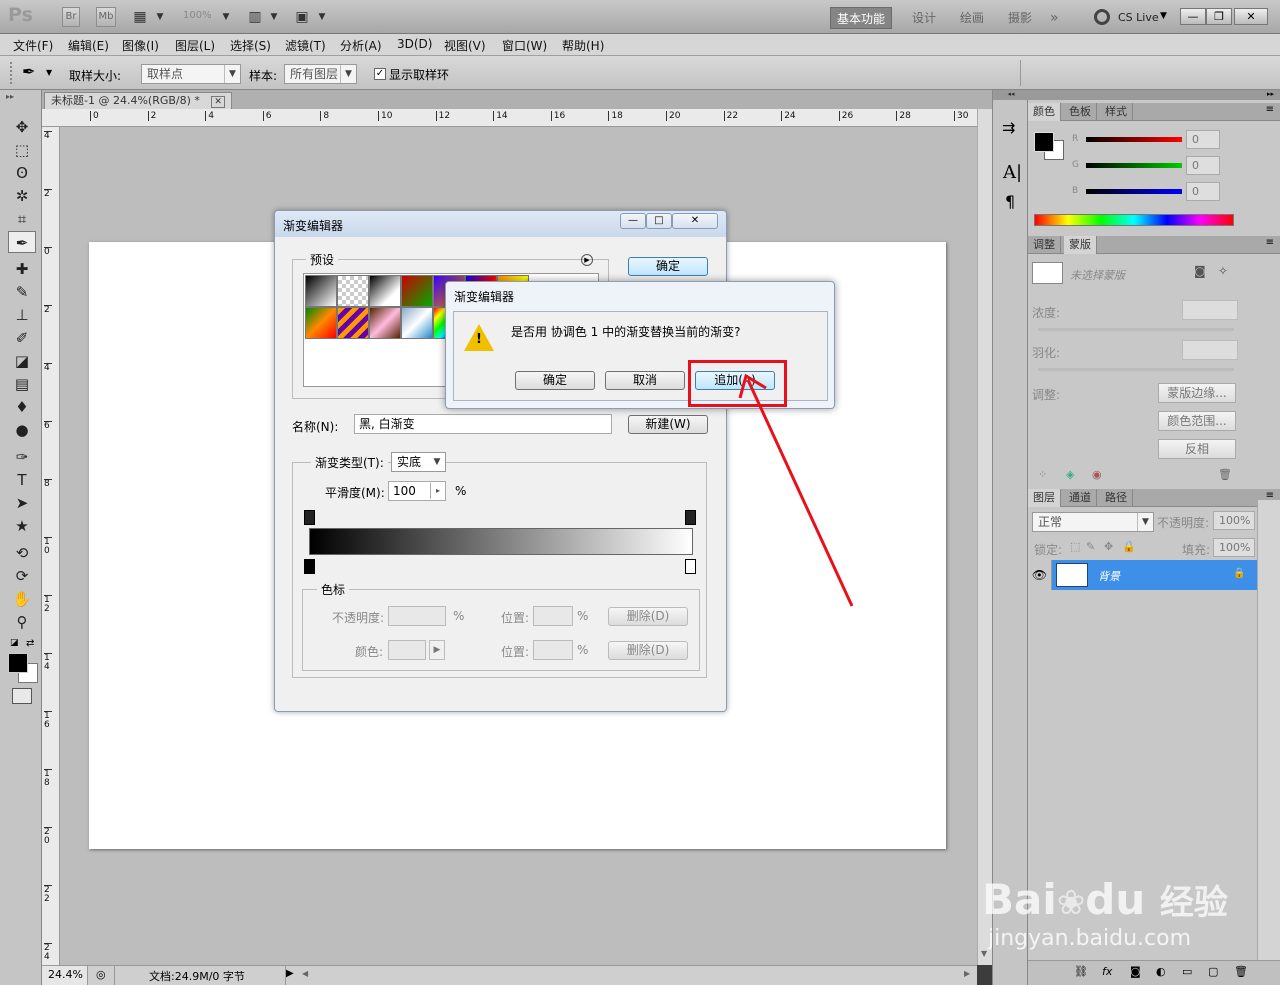 This screenshot has width=1280, height=985. I want to click on paw-icon: ❀, so click(1071, 903).